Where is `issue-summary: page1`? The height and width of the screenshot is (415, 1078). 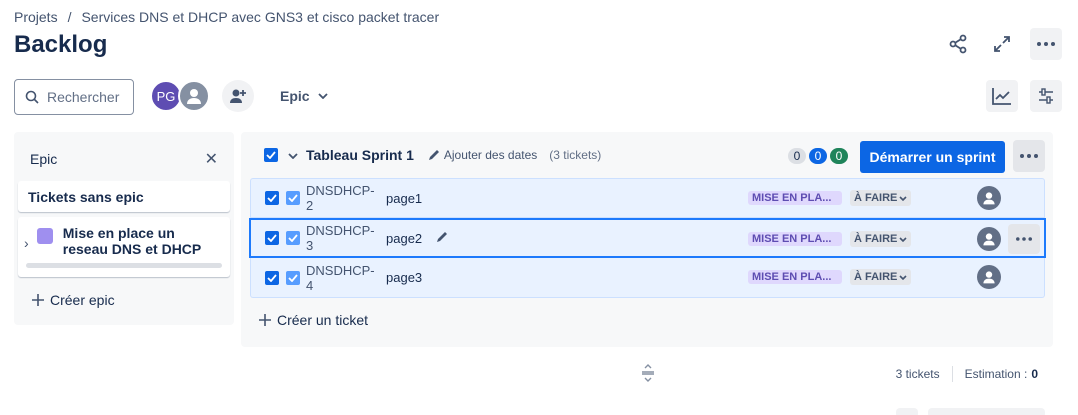
issue-summary: page1 is located at coordinates (404, 198).